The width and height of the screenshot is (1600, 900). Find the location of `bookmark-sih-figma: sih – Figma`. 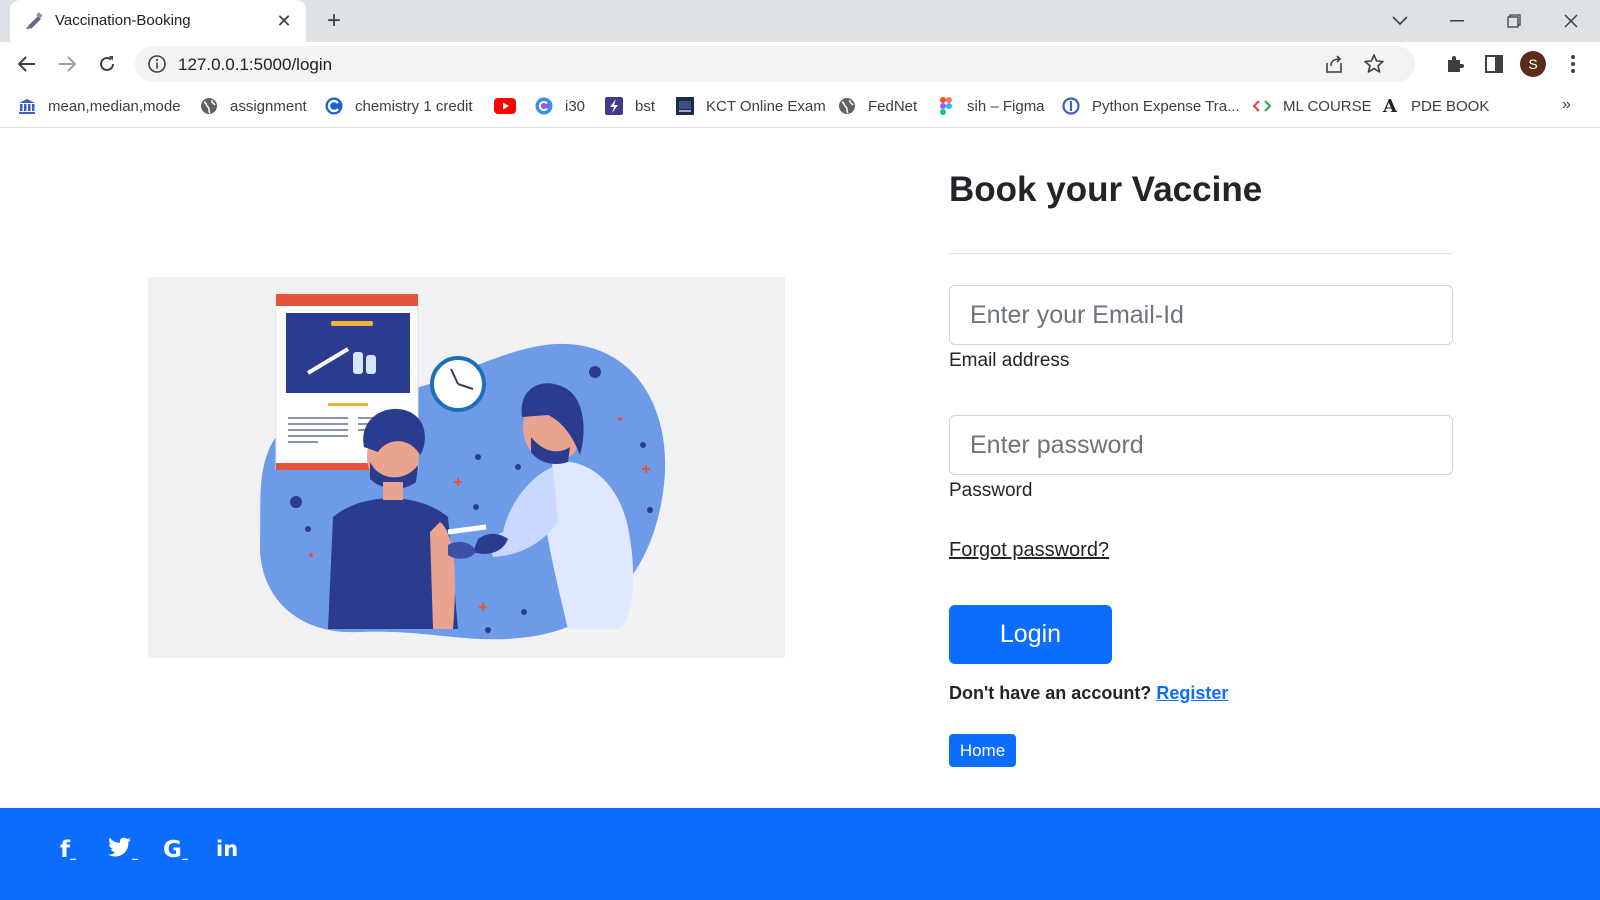

bookmark-sih-figma: sih – Figma is located at coordinates (991, 106).